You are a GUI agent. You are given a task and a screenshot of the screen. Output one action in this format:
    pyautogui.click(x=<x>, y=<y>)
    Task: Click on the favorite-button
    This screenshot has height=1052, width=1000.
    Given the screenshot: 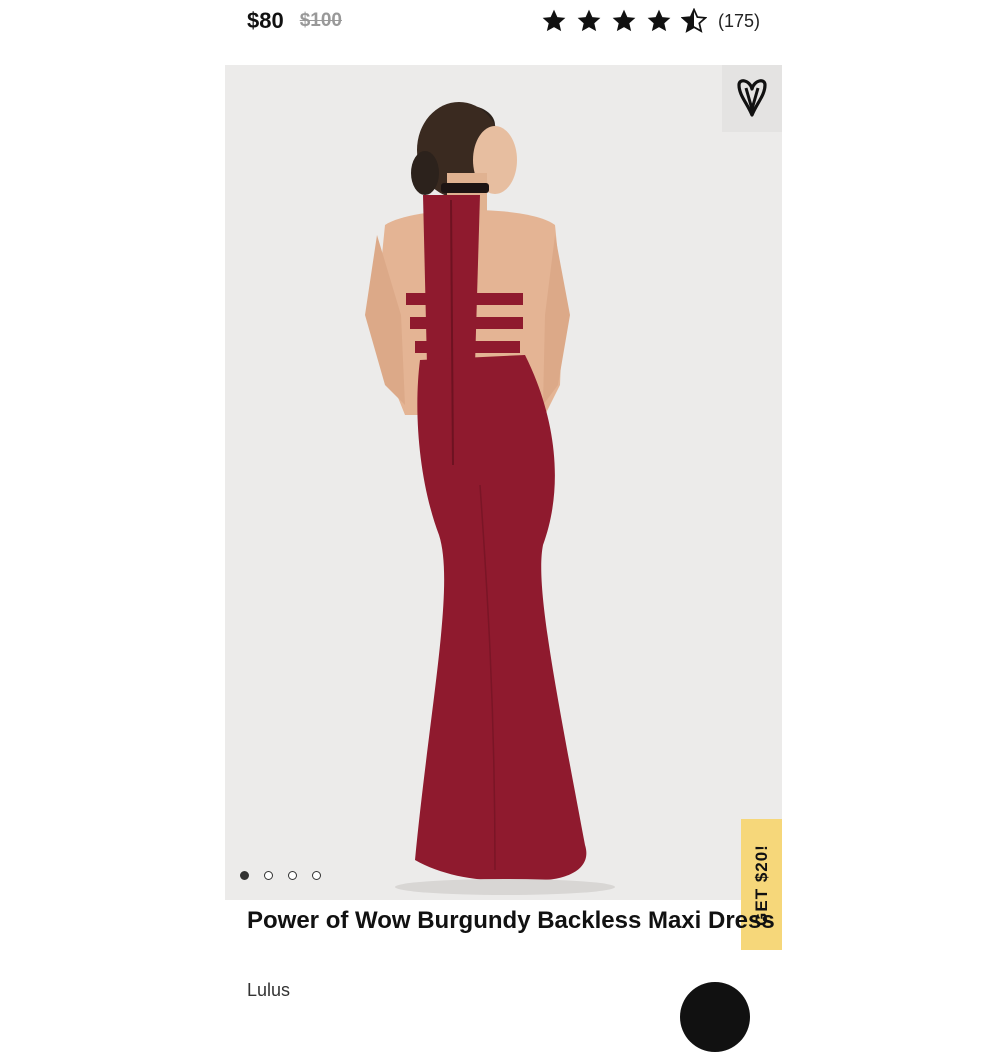 What is the action you would take?
    pyautogui.click(x=752, y=98)
    